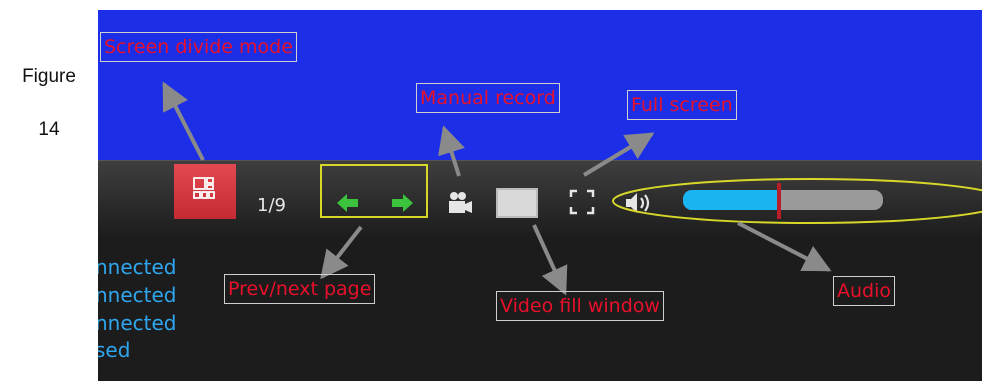 The width and height of the screenshot is (982, 381). What do you see at coordinates (488, 98) in the screenshot?
I see `annotation-manual-record: Manual record` at bounding box center [488, 98].